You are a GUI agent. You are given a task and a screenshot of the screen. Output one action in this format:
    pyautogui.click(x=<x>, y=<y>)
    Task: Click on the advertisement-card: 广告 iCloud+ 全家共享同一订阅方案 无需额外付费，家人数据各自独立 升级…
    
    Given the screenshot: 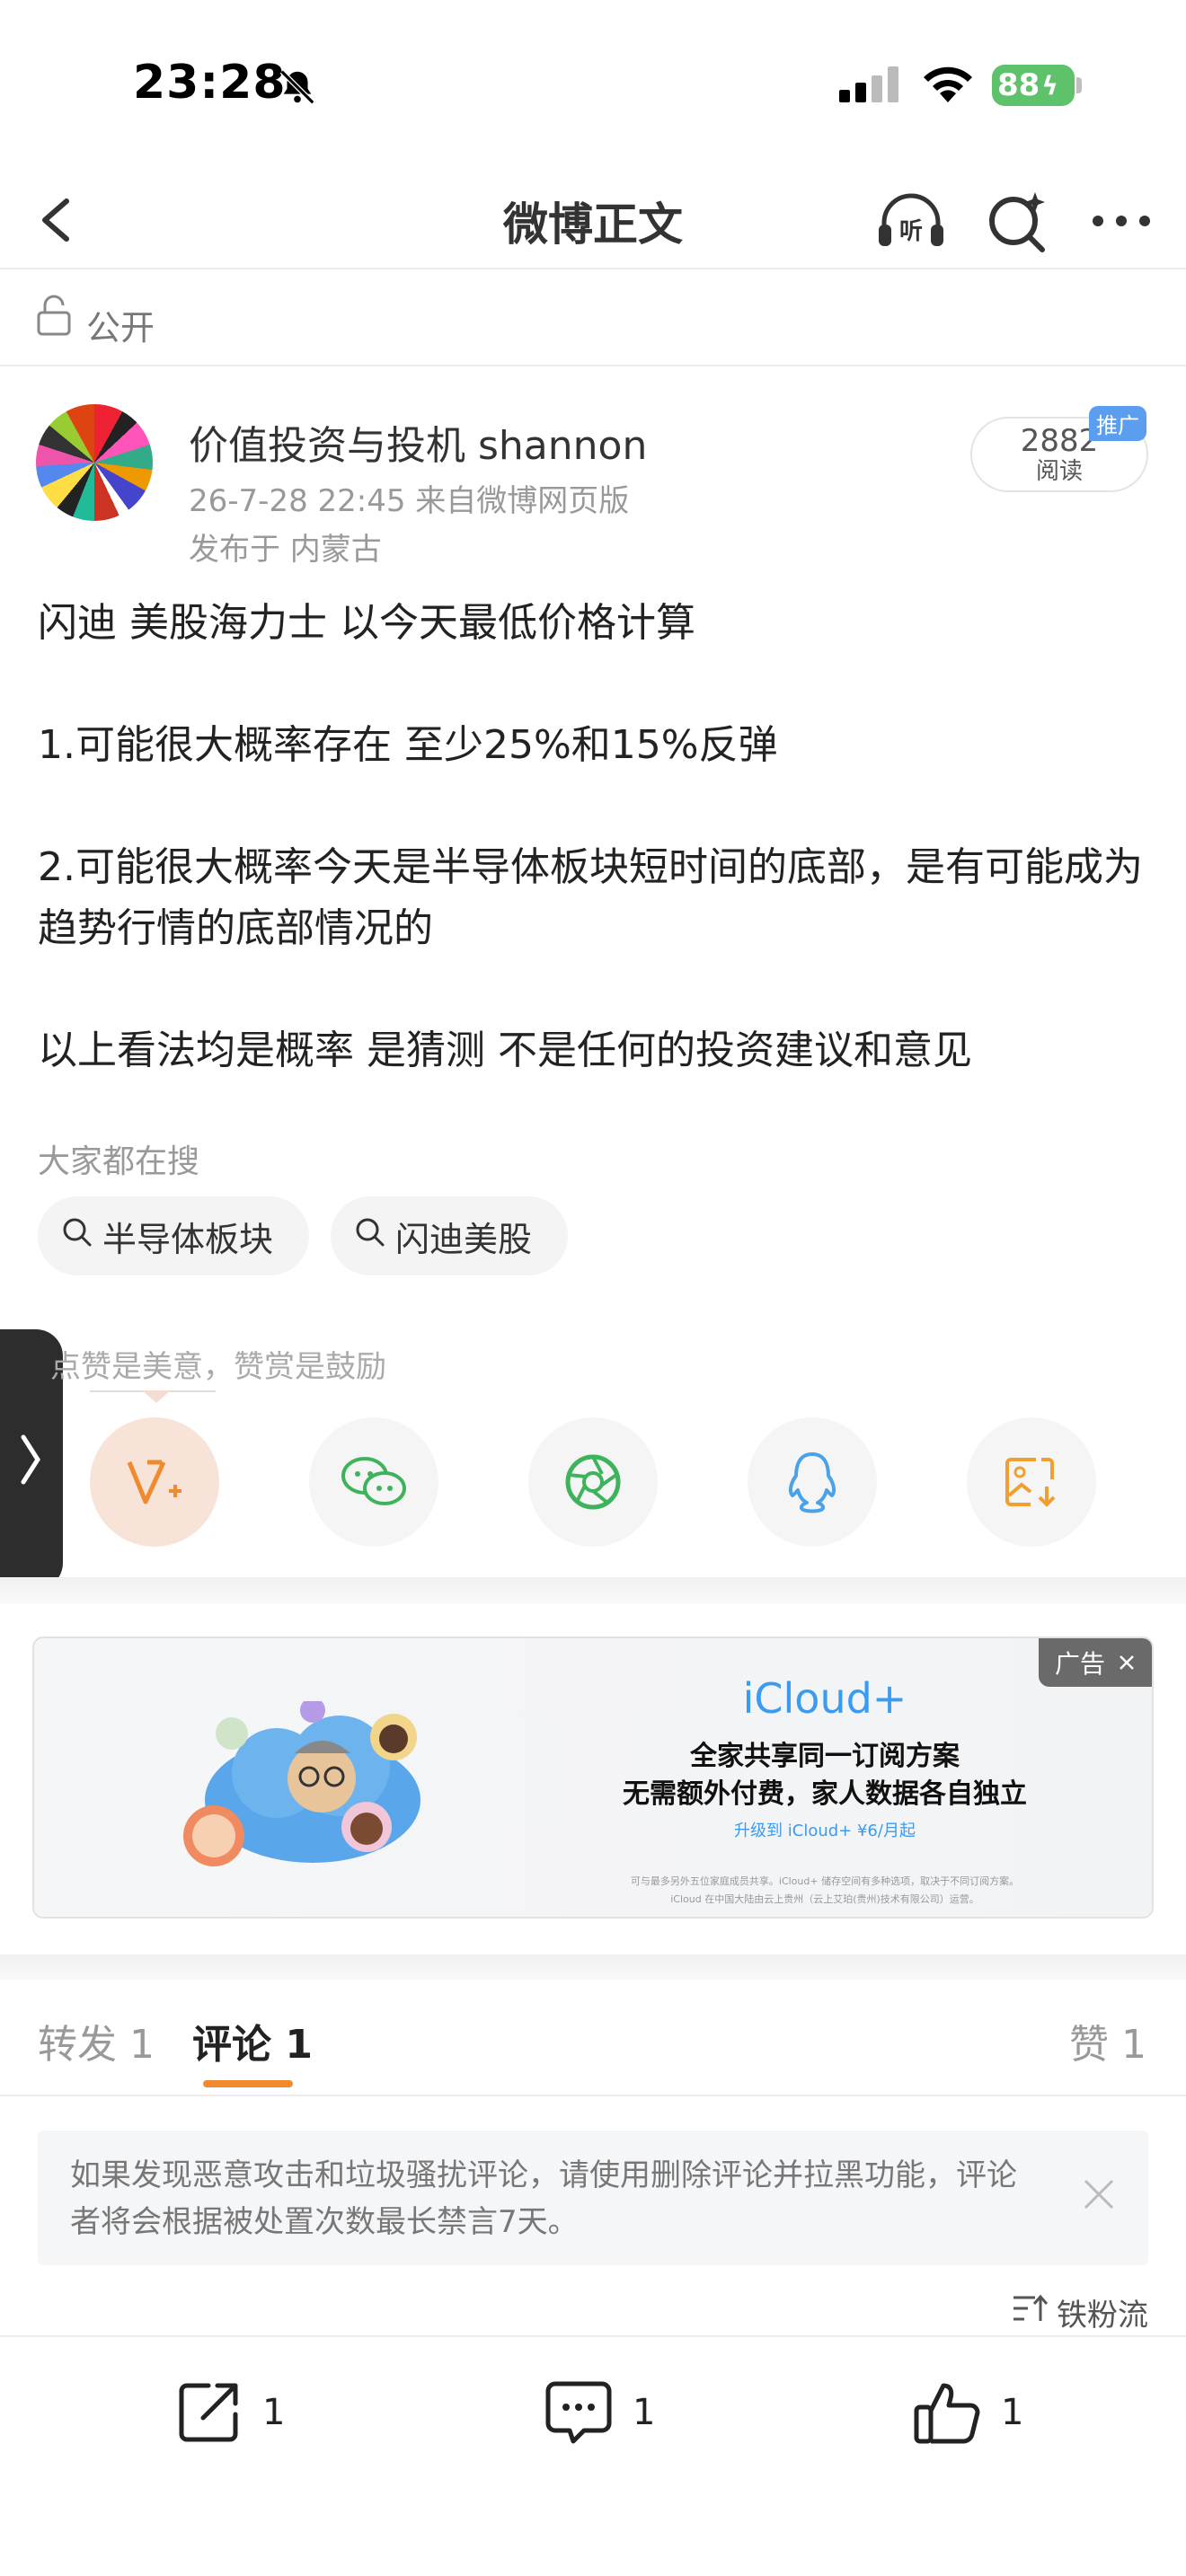 What is the action you would take?
    pyautogui.click(x=593, y=1777)
    